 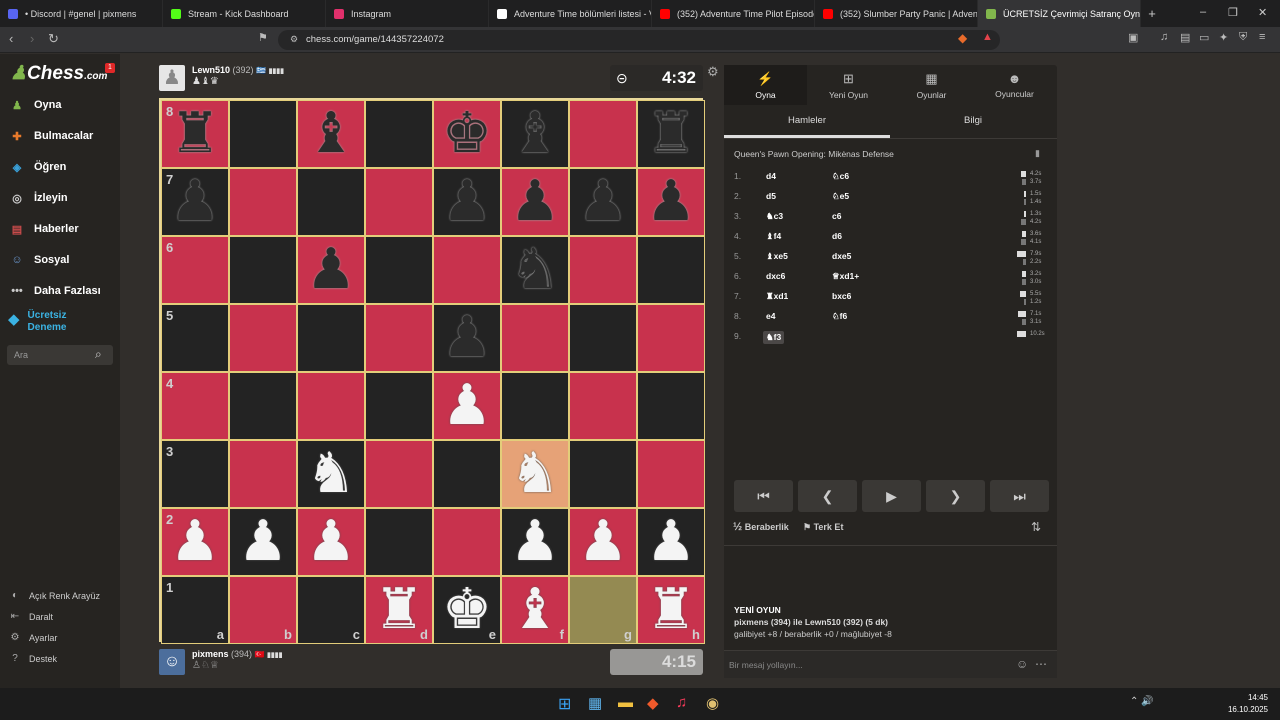 I want to click on square-f1: ♝ f, so click(x=535, y=610).